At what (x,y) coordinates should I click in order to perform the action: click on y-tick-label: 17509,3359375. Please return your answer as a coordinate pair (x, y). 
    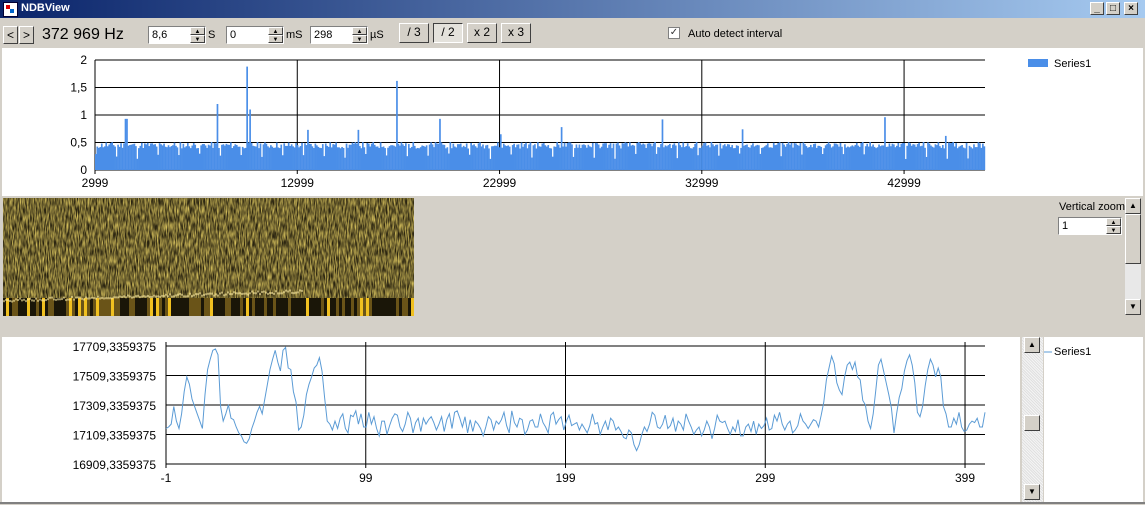
    Looking at the image, I should click on (115, 377).